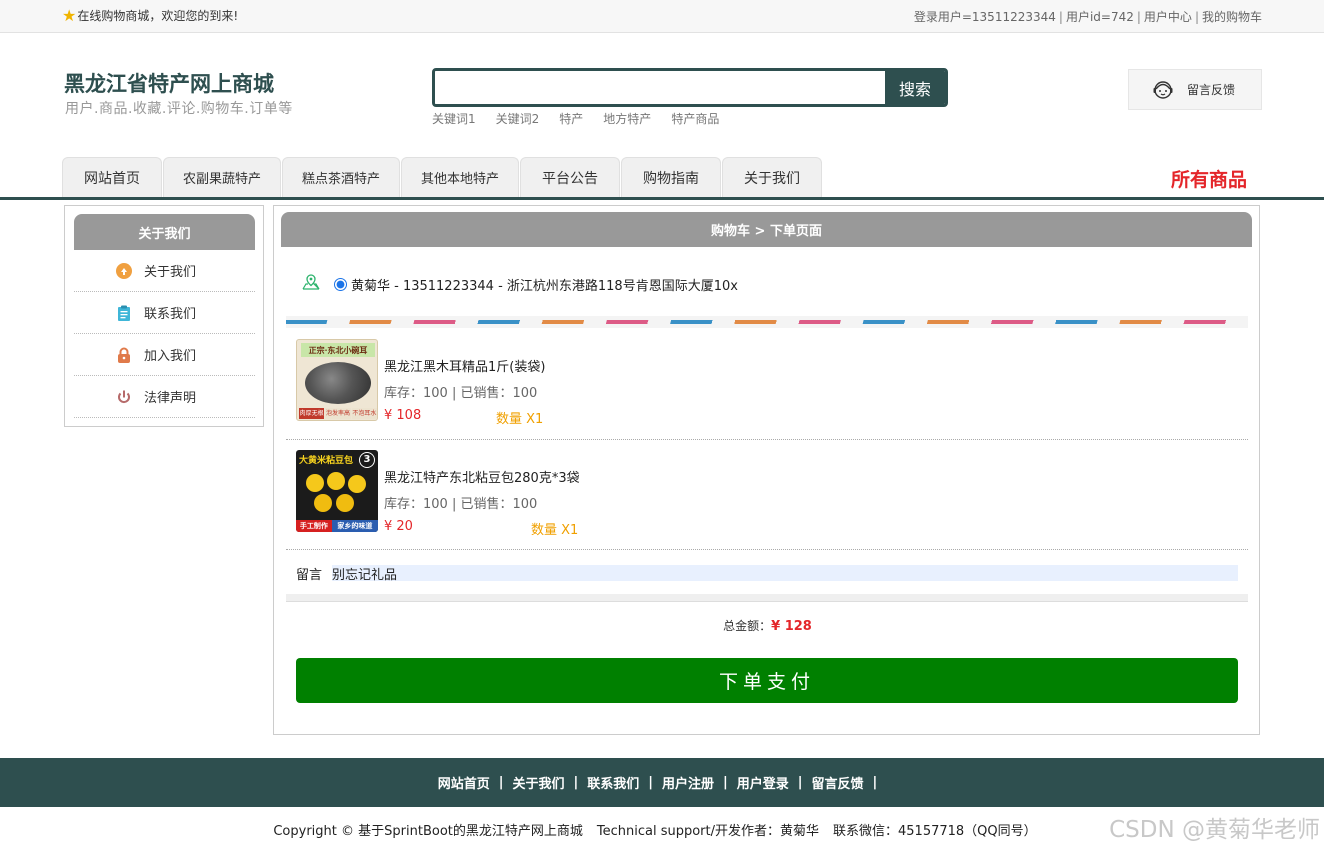  What do you see at coordinates (170, 356) in the screenshot?
I see `sidebar-item-label: 加入我们` at bounding box center [170, 356].